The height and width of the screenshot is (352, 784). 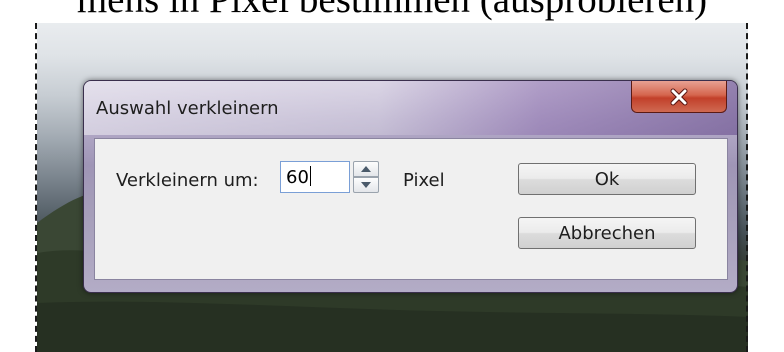 I want to click on spin-down-button, so click(x=366, y=185).